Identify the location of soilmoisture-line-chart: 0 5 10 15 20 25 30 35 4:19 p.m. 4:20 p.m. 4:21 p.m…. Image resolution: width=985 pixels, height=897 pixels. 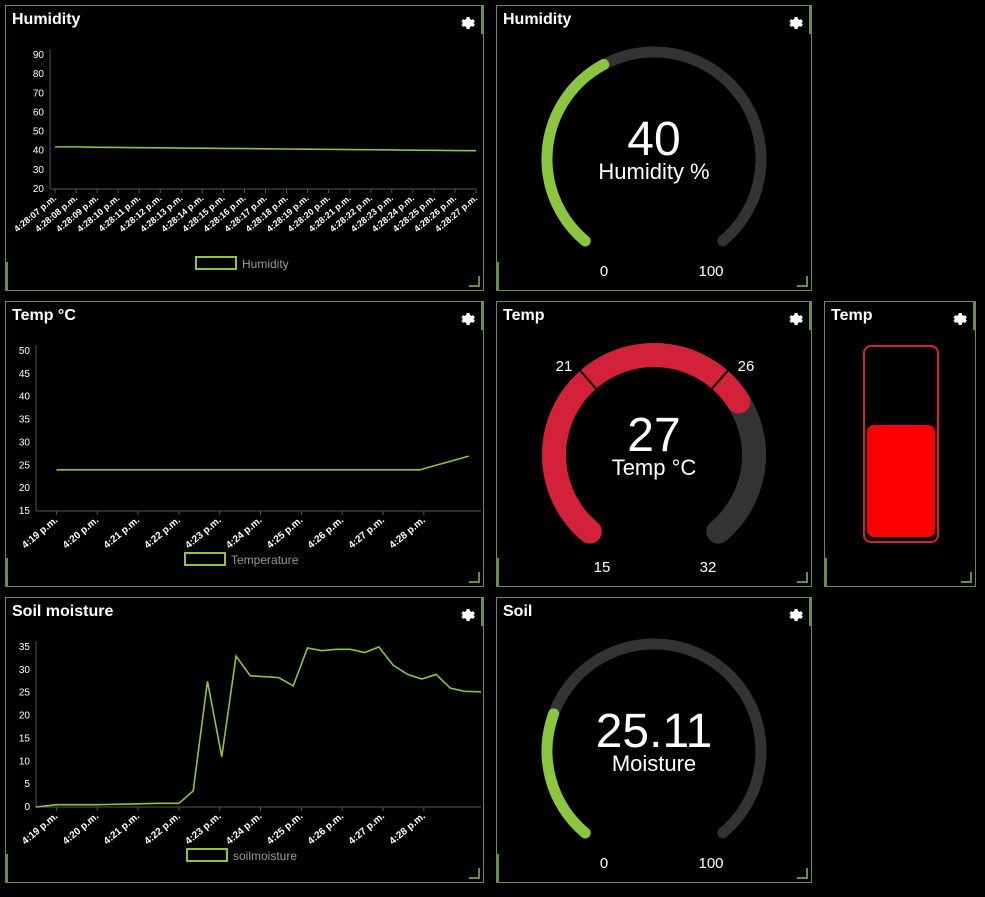
(250, 752).